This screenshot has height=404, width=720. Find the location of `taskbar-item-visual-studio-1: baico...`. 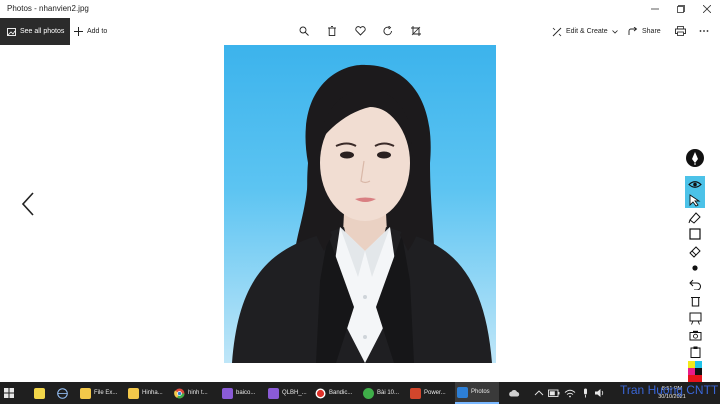

taskbar-item-visual-studio-1: baico... is located at coordinates (242, 393).